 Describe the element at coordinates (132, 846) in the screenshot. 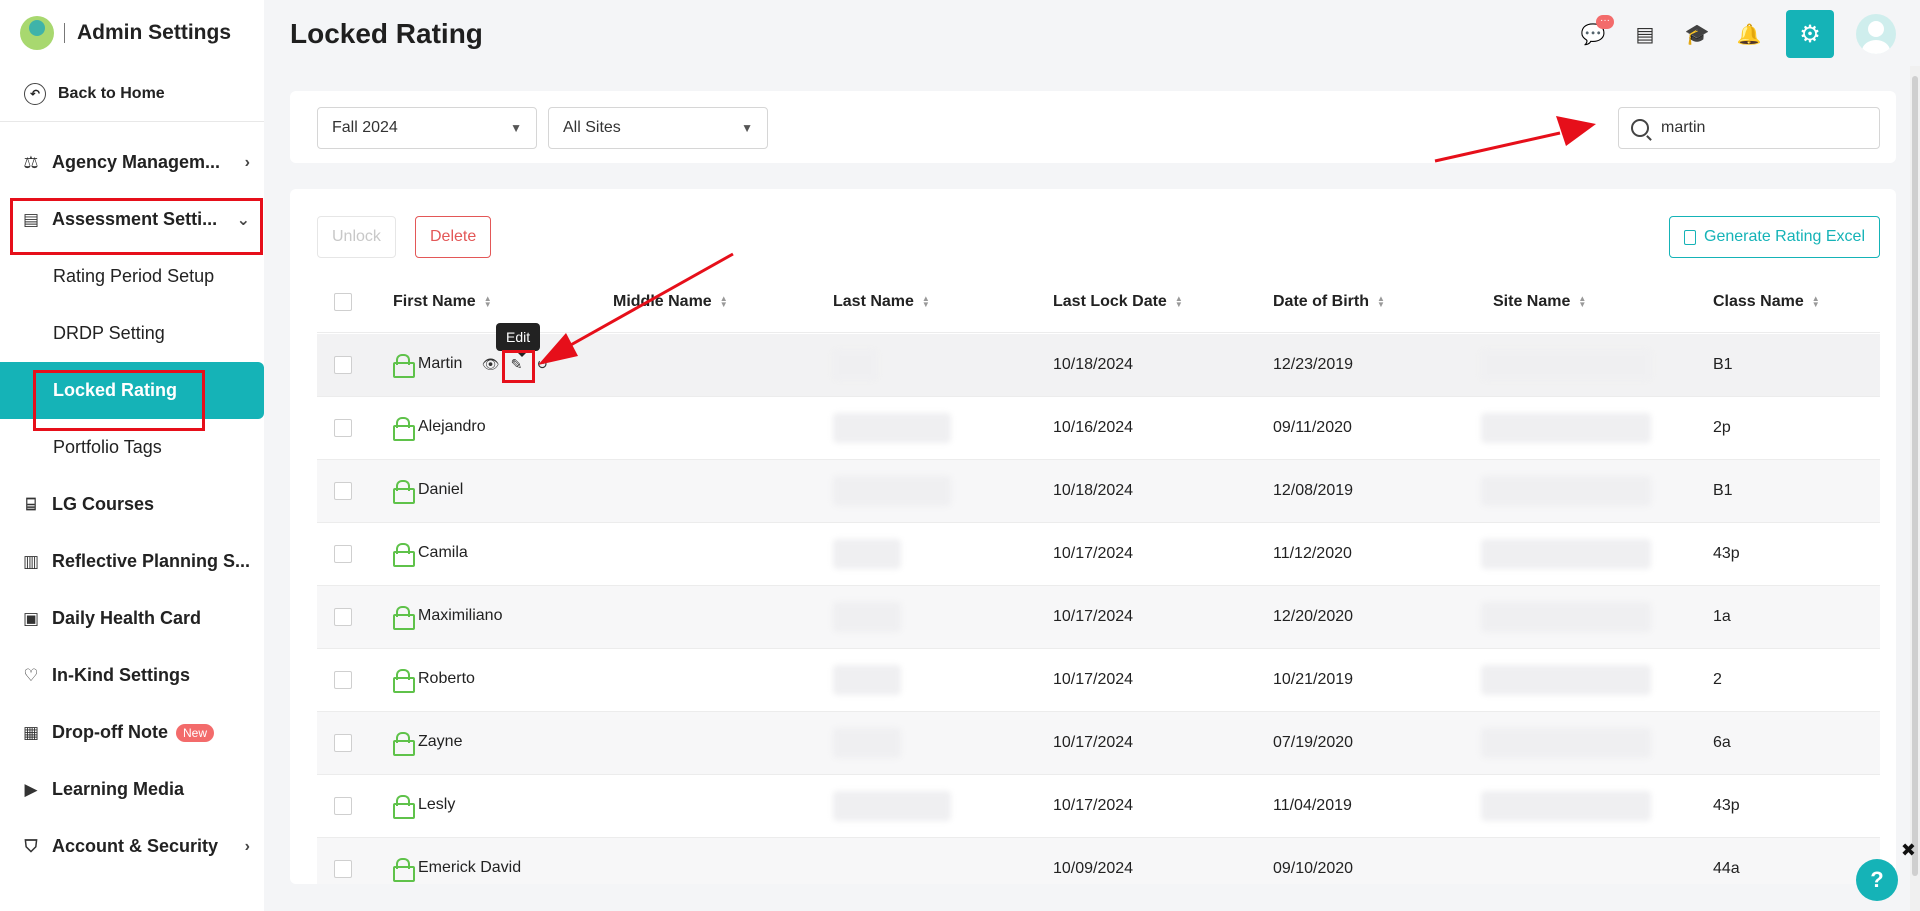

I see `sidebar-item-account-security: ⛉ Account & Security ›` at that location.